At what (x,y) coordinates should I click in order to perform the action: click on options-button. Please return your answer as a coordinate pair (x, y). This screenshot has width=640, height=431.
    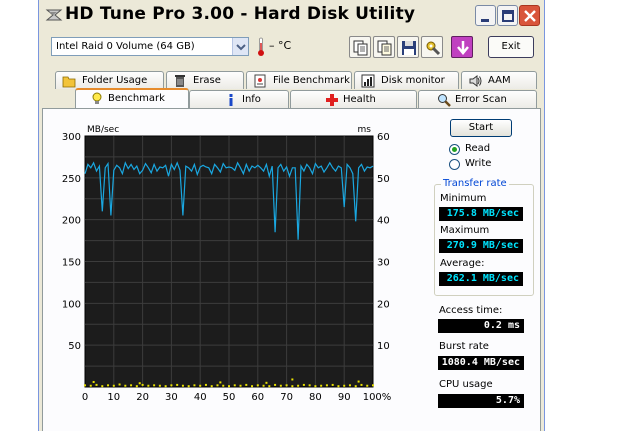
    Looking at the image, I should click on (432, 47).